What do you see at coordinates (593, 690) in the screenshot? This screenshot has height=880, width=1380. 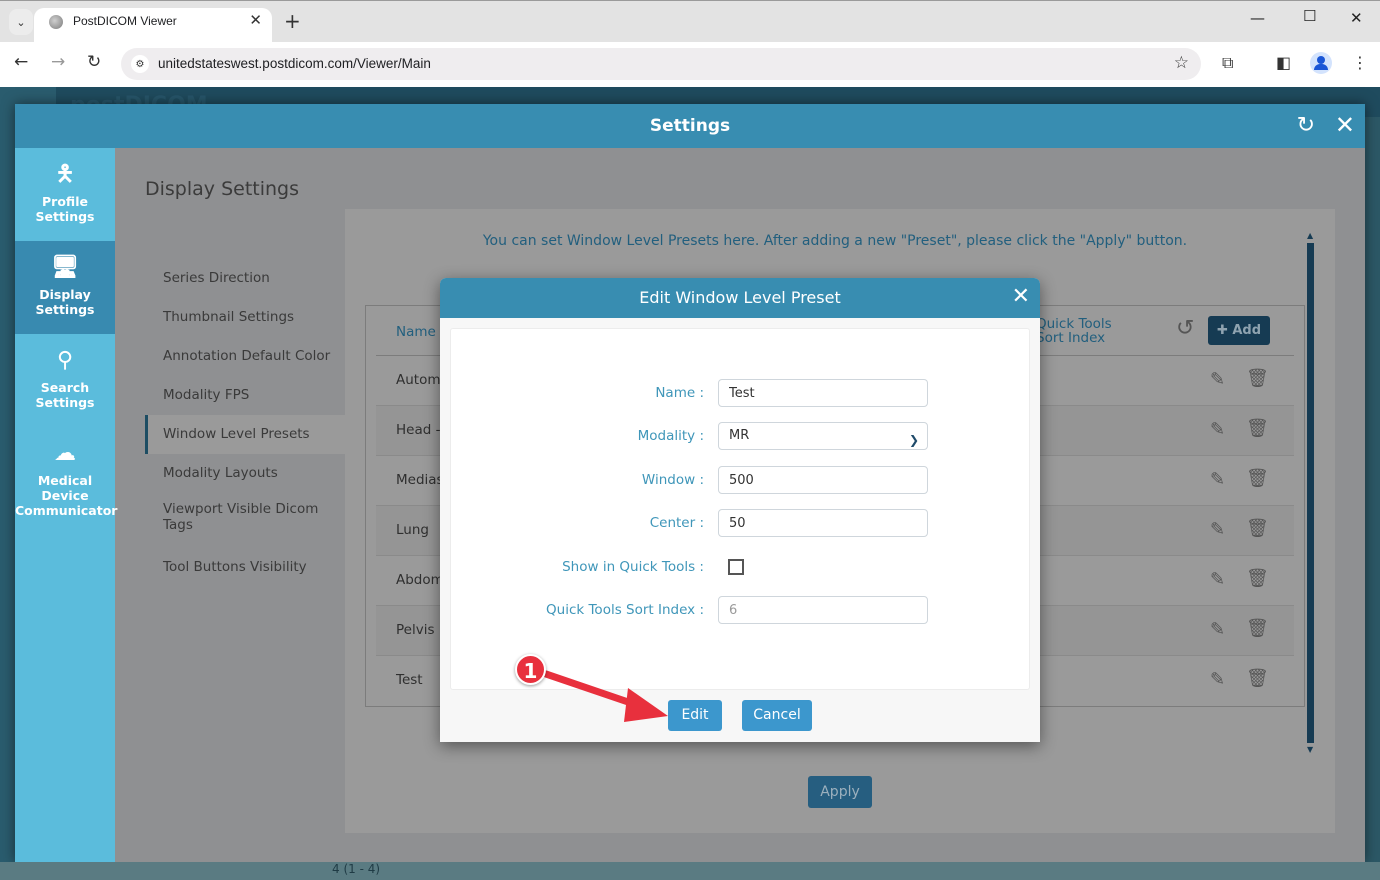 I see `arrow-shaft` at bounding box center [593, 690].